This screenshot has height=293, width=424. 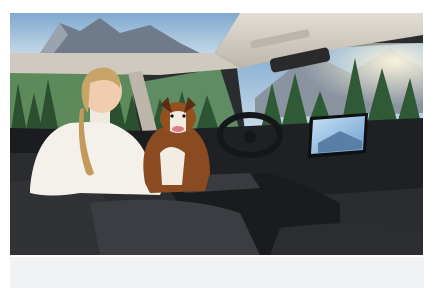 What do you see at coordinates (346, 239) in the screenshot?
I see `driver-seat` at bounding box center [346, 239].